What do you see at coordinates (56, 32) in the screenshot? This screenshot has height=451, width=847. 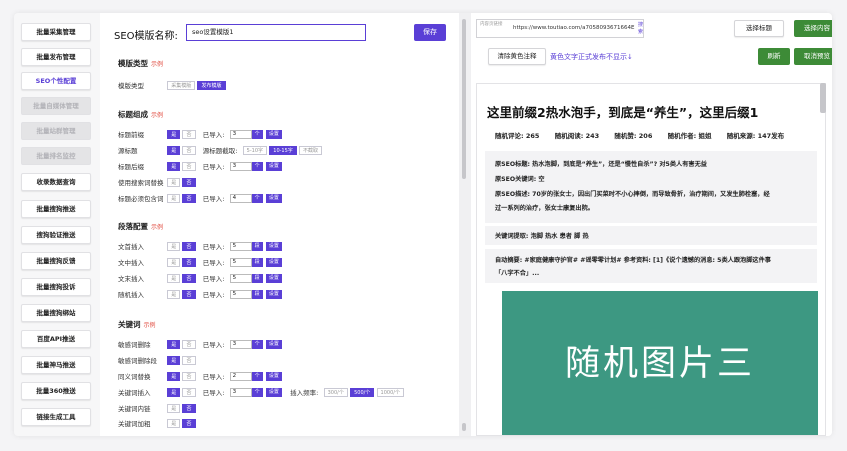 I see `sidebar-item-collect: 批量采集管理` at bounding box center [56, 32].